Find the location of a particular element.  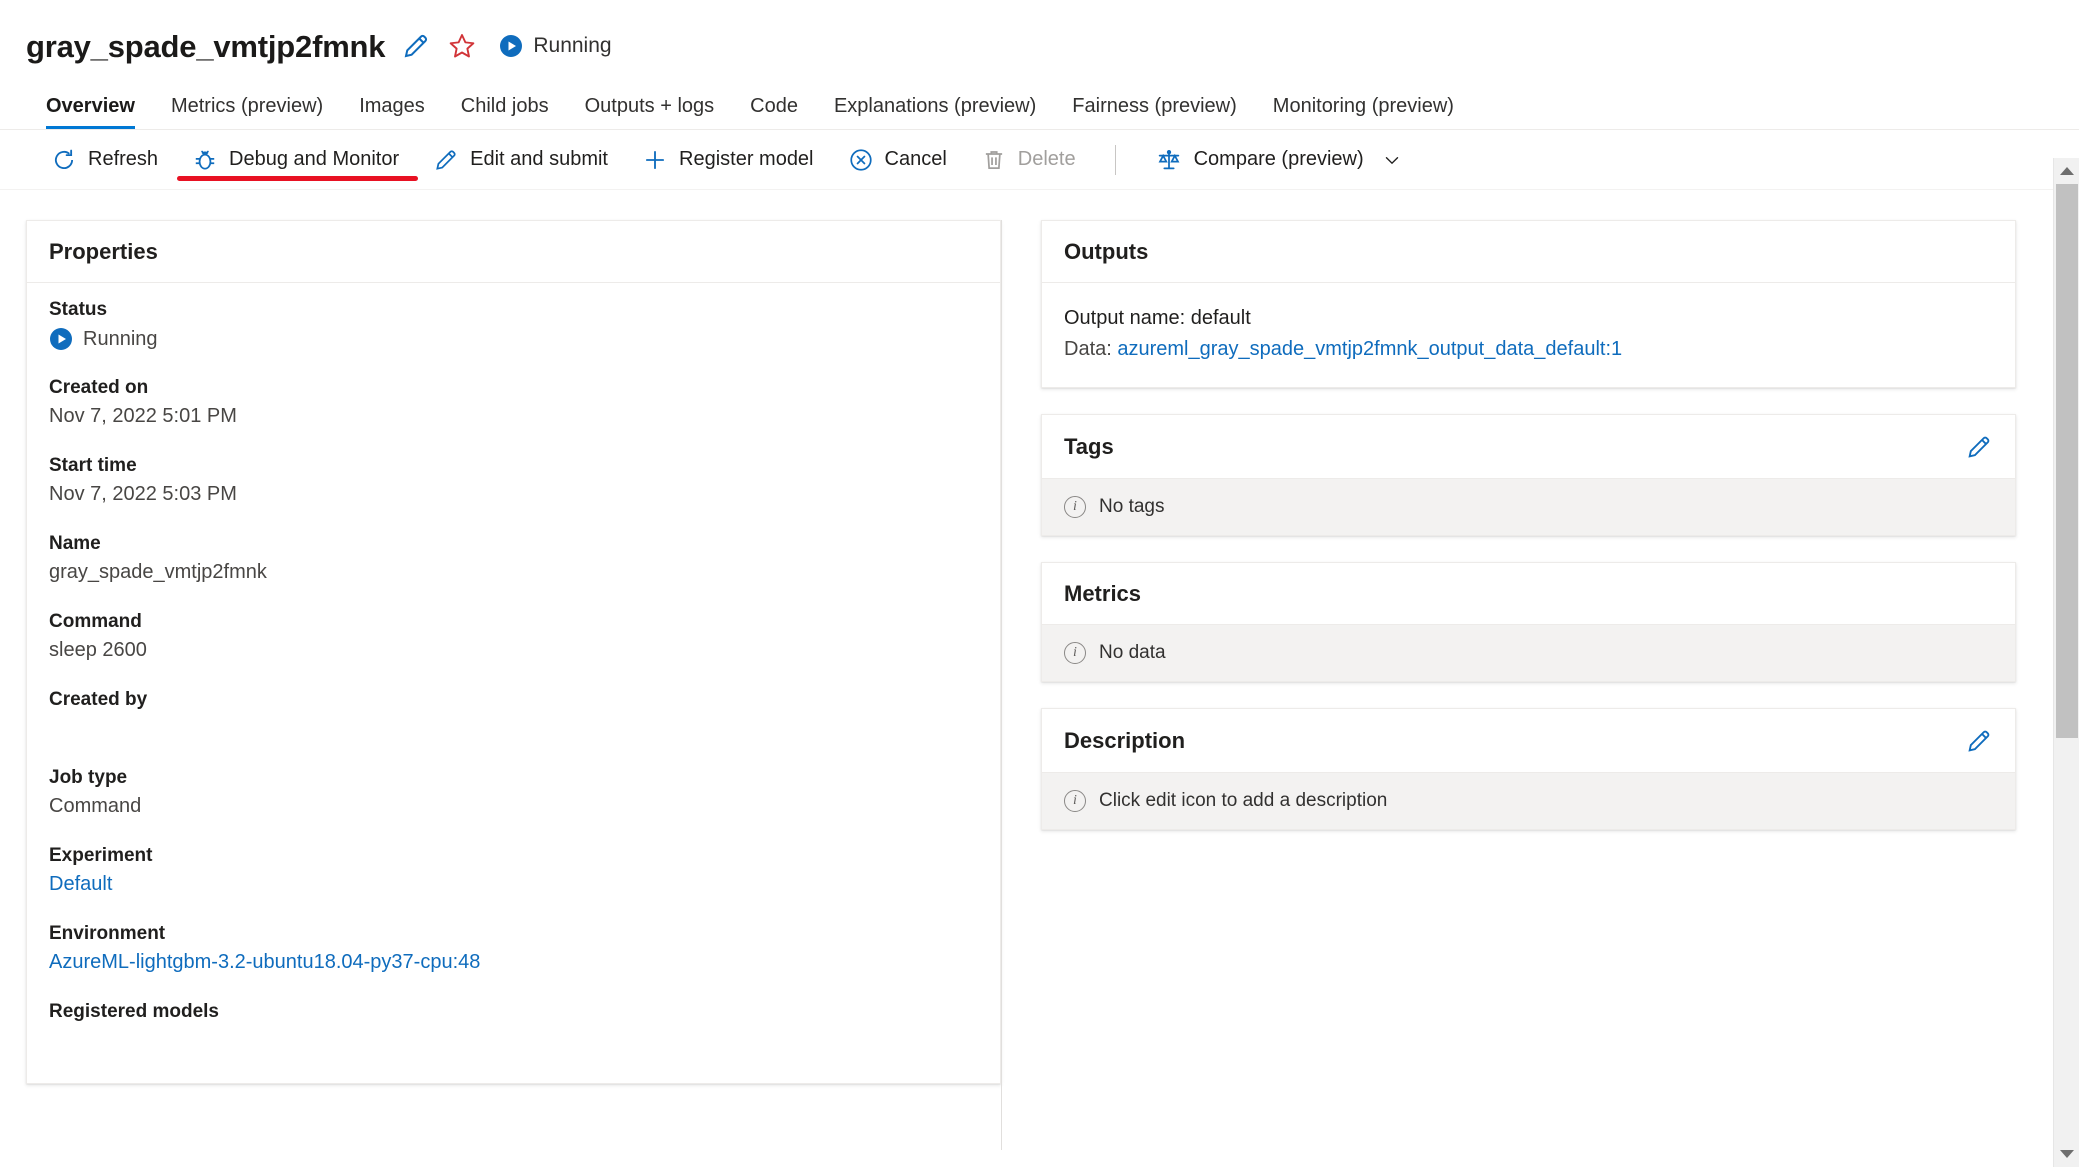

scroll-down-arrow is located at coordinates (2066, 1154).